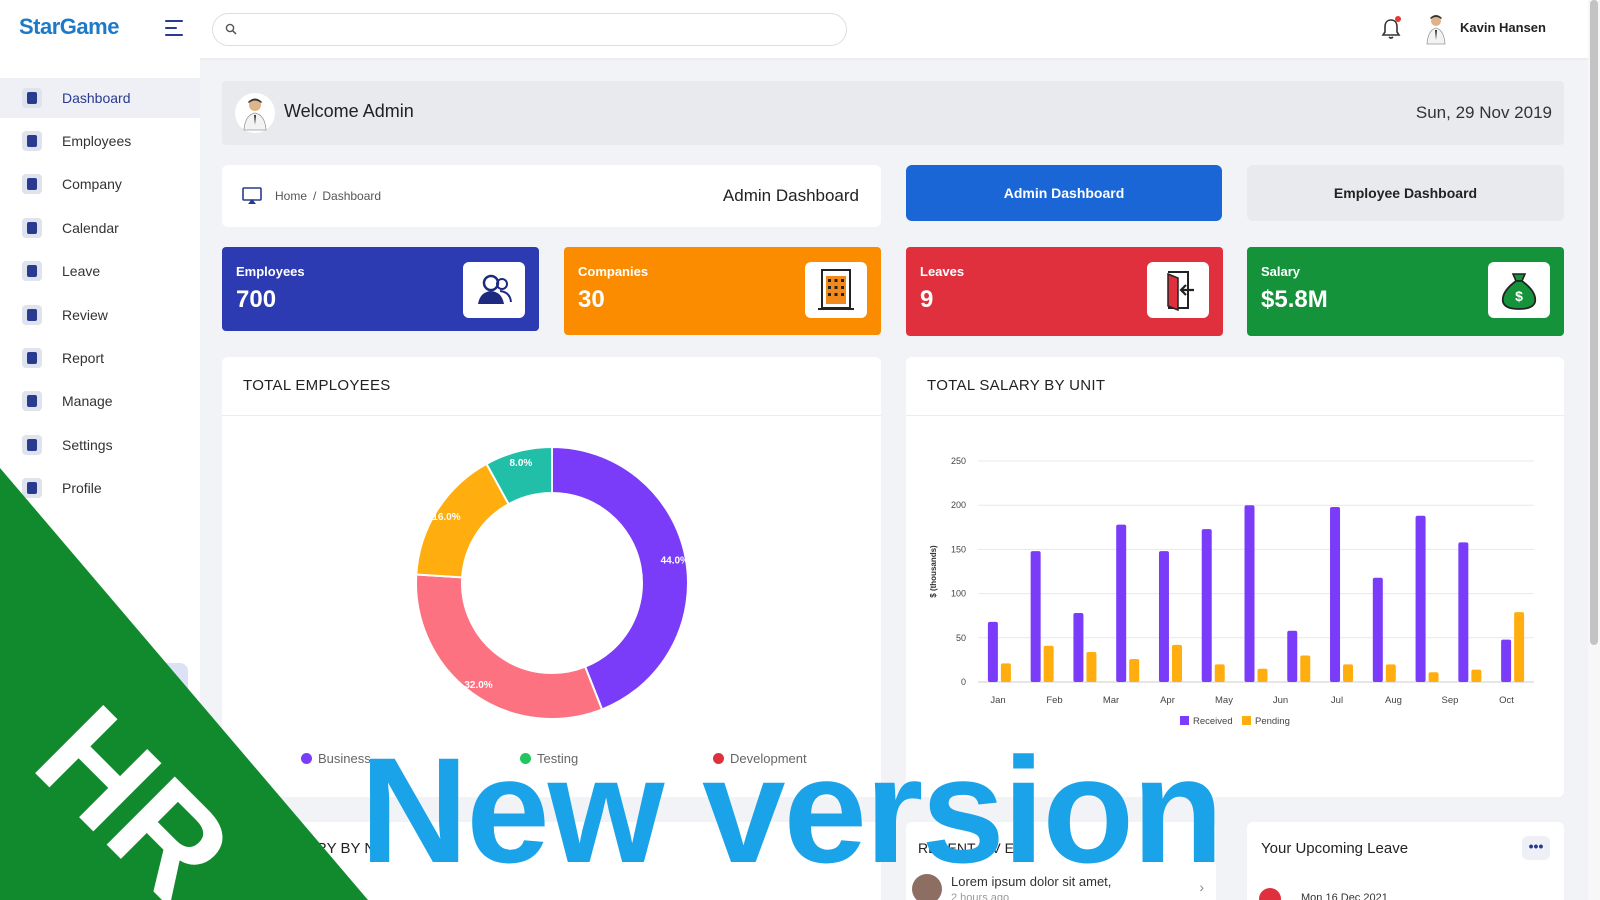 This screenshot has width=1600, height=900. I want to click on welcome-bar: Welcome Admin Sun, 29 Nov 2019, so click(893, 113).